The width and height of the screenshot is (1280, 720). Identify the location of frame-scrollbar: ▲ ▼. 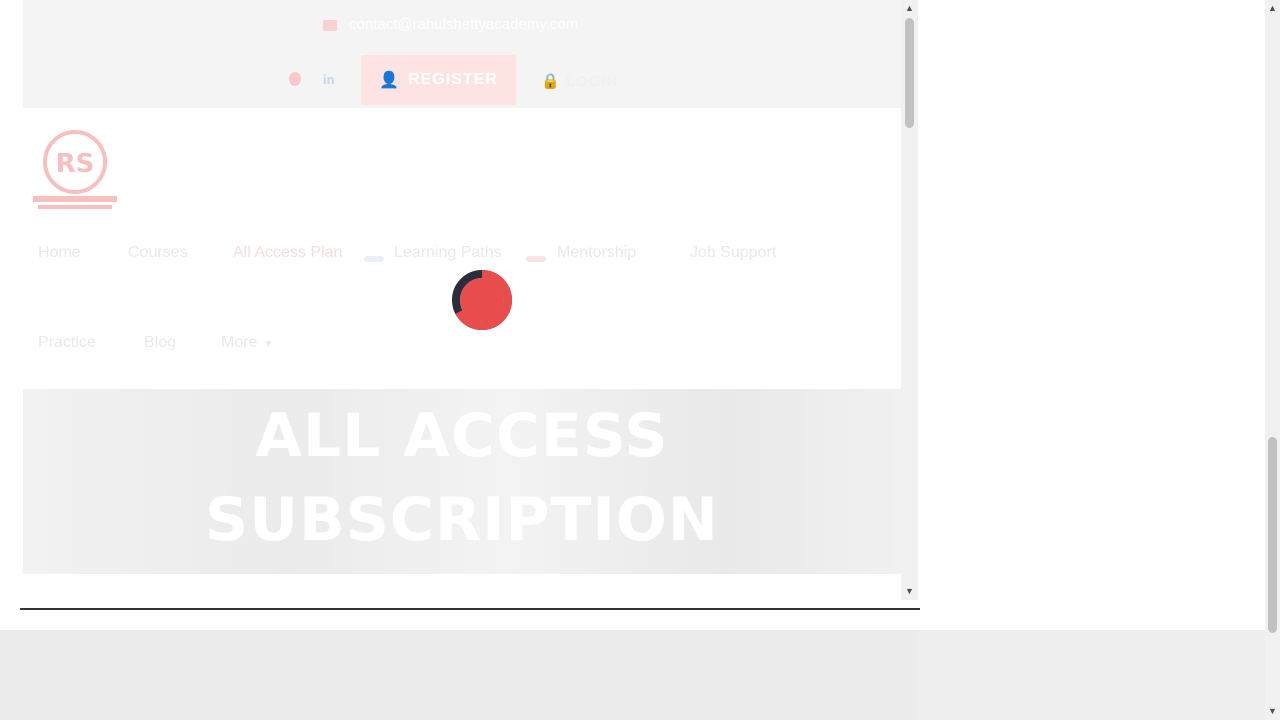
(909, 300).